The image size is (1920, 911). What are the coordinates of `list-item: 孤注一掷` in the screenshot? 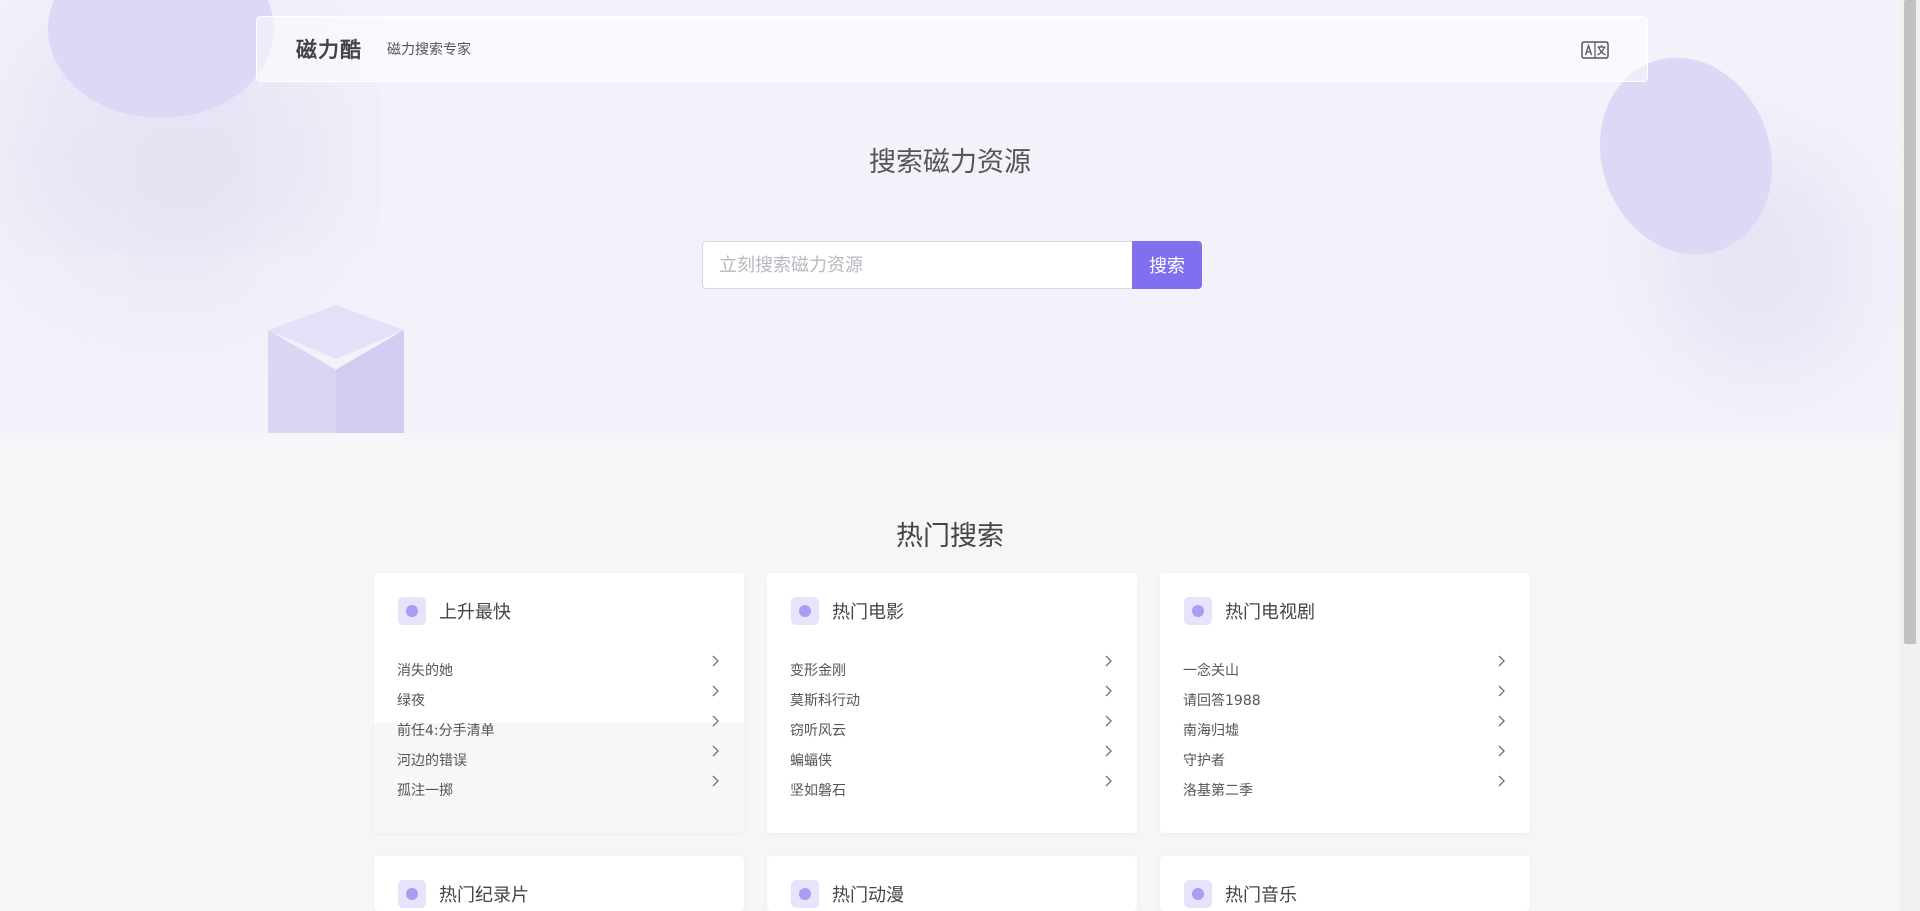 It's located at (559, 792).